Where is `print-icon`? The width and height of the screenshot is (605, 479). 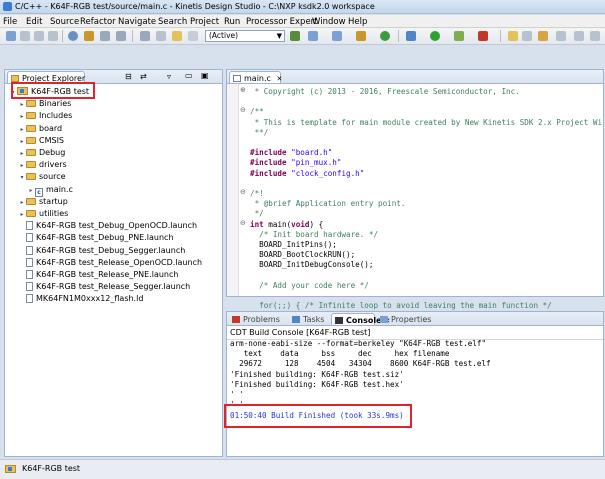 print-icon is located at coordinates (53, 36).